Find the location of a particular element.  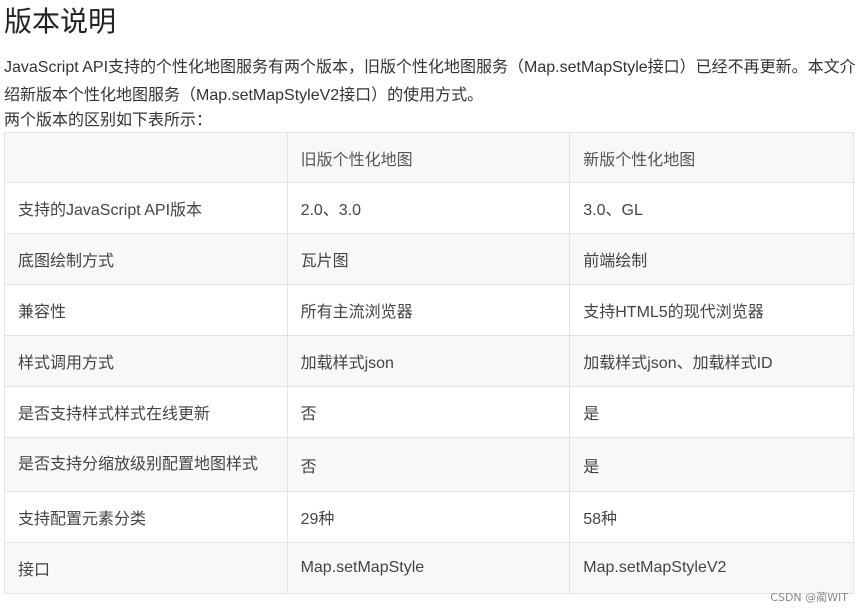

table-row: 接口 Map.setMapStyle Map.setMapStyleV2 is located at coordinates (429, 568).